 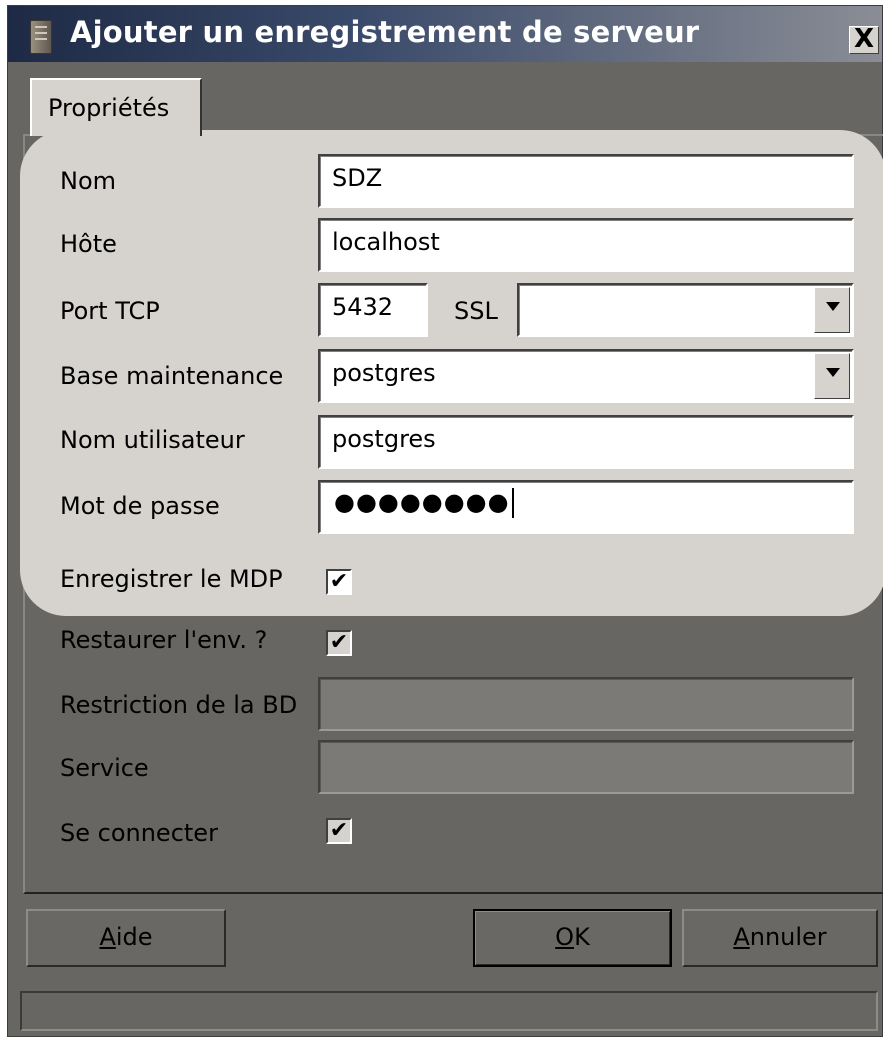 I want to click on username-label: Nom utilisateur, so click(x=152, y=440).